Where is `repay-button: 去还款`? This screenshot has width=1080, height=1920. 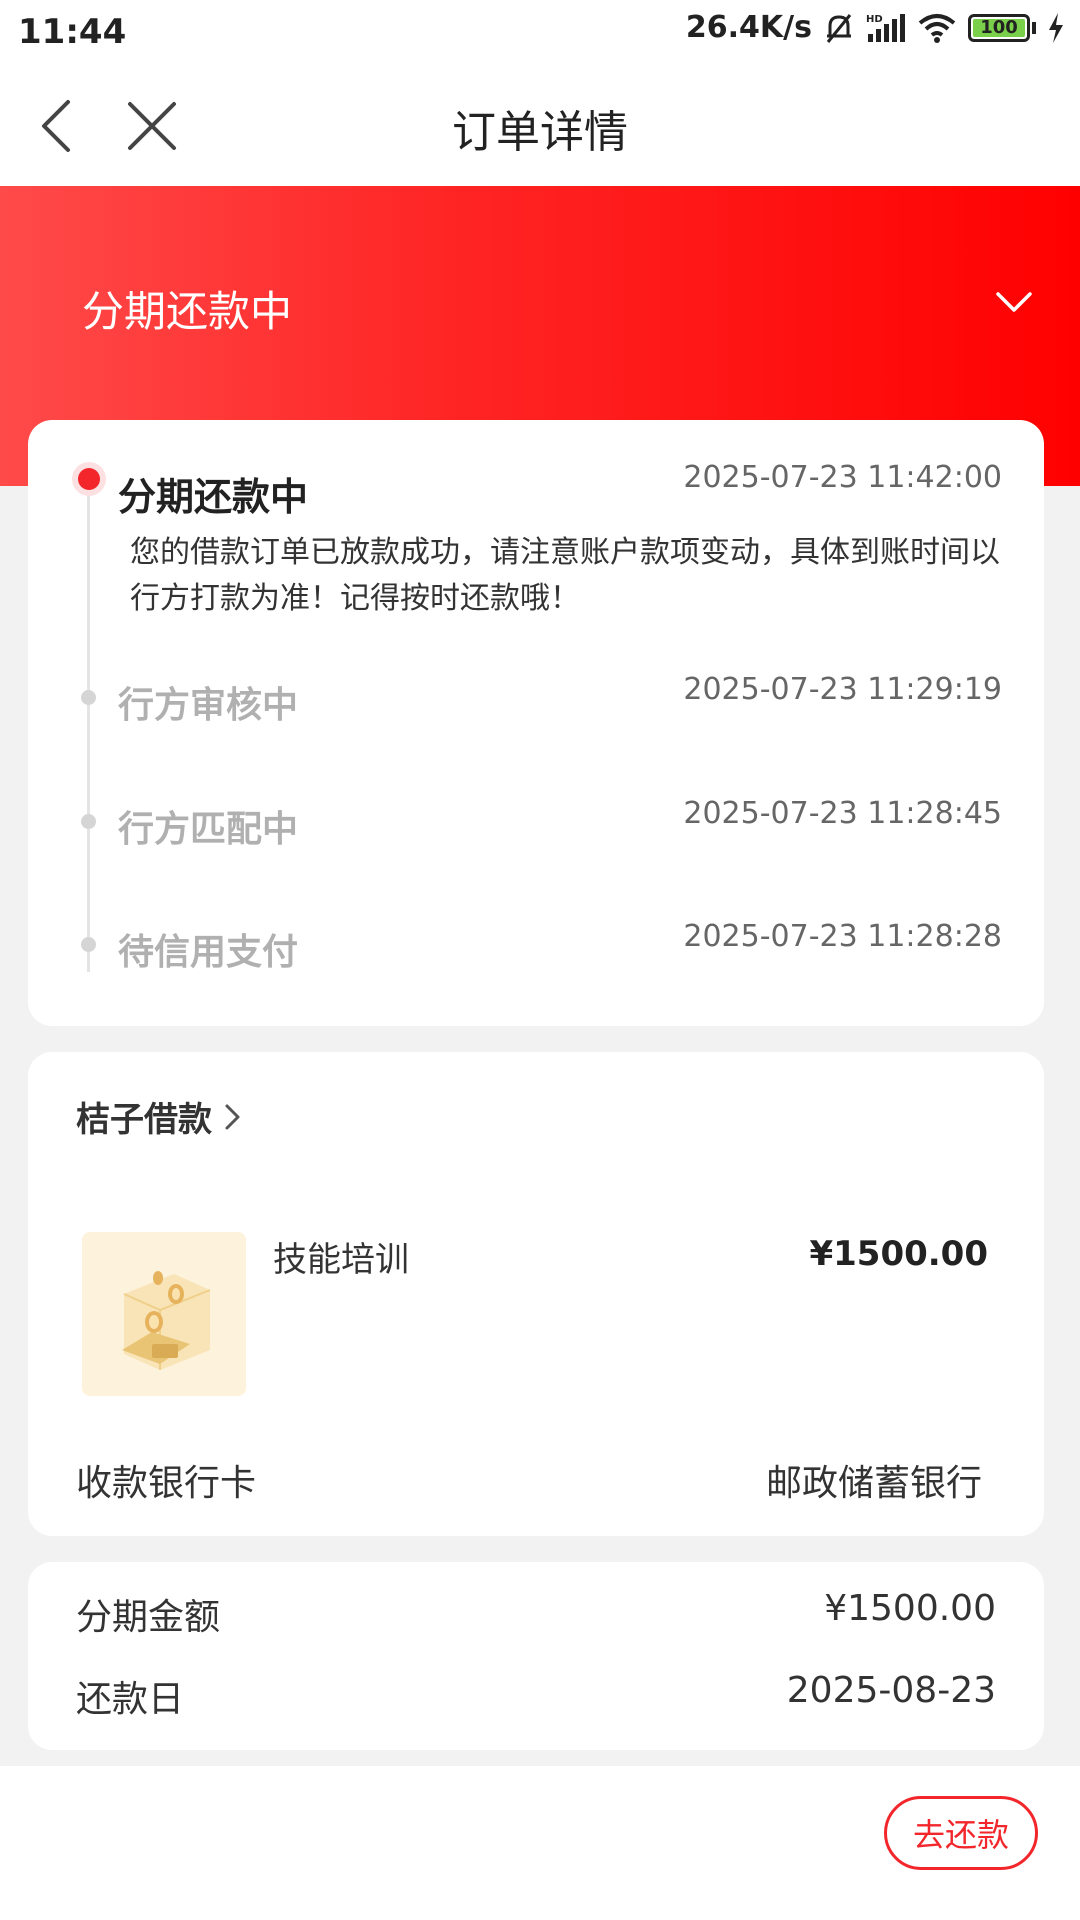
repay-button: 去还款 is located at coordinates (961, 1833).